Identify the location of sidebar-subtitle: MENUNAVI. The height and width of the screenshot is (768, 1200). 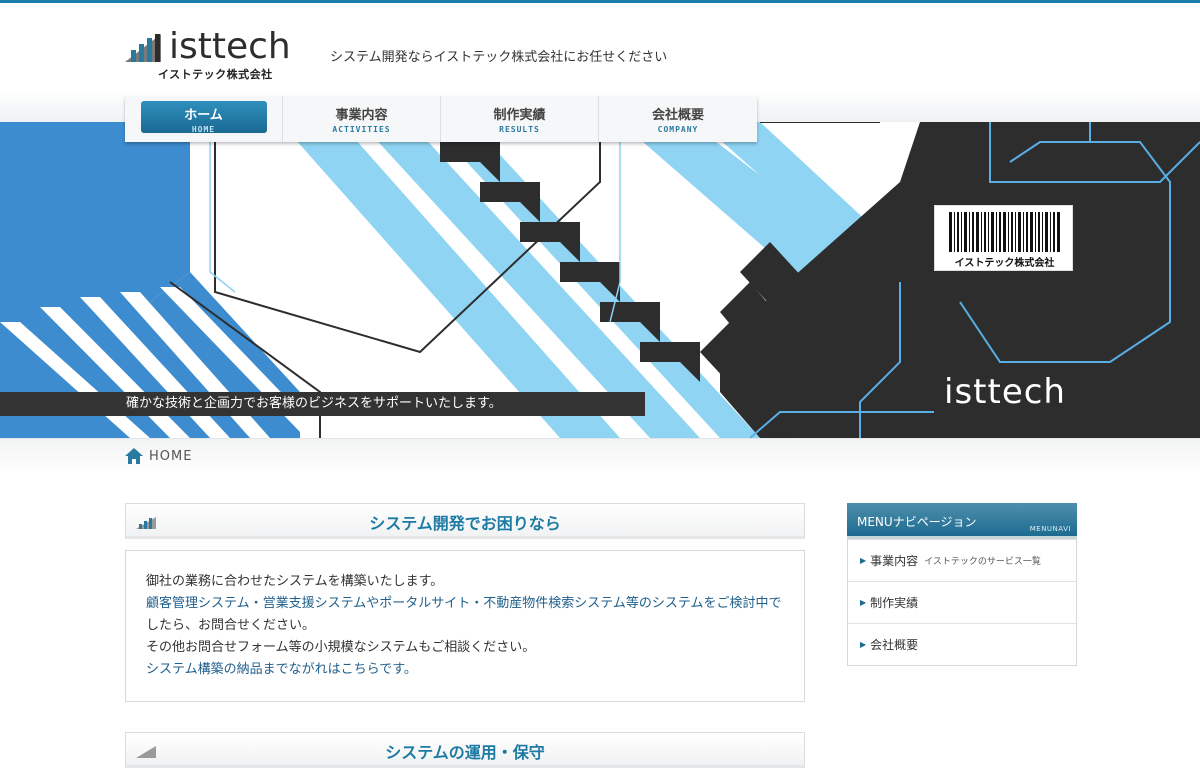
(1050, 529).